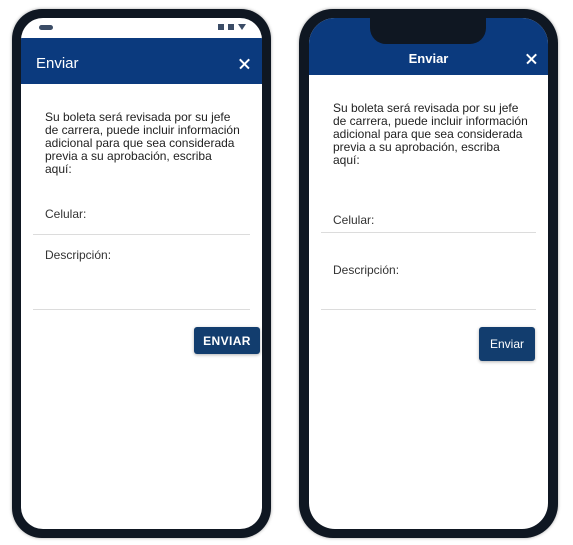 The height and width of the screenshot is (545, 573). What do you see at coordinates (227, 340) in the screenshot?
I see `submit-button: ENVIAR` at bounding box center [227, 340].